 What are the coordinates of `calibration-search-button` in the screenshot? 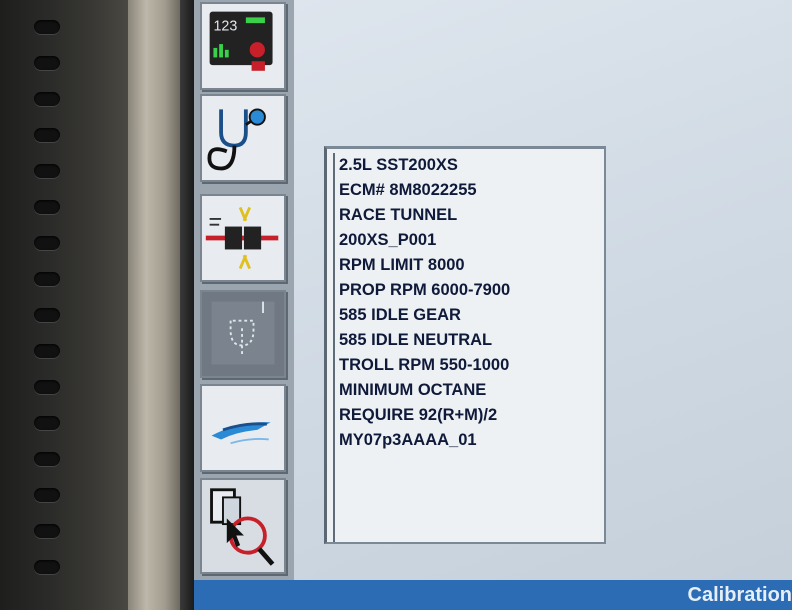 It's located at (243, 526).